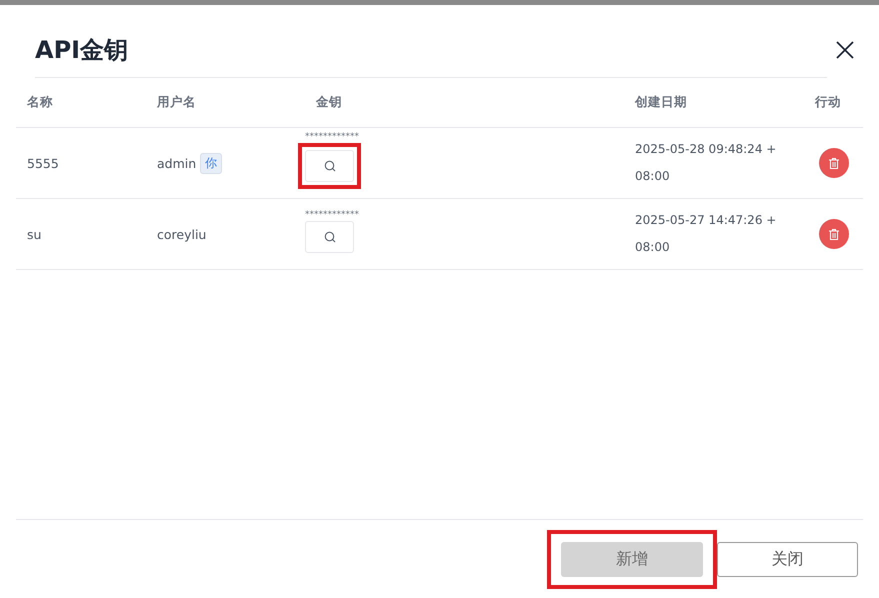  What do you see at coordinates (706, 234) in the screenshot?
I see `table-cell-text: 2025-05-27 14:47:26 + 08:00` at bounding box center [706, 234].